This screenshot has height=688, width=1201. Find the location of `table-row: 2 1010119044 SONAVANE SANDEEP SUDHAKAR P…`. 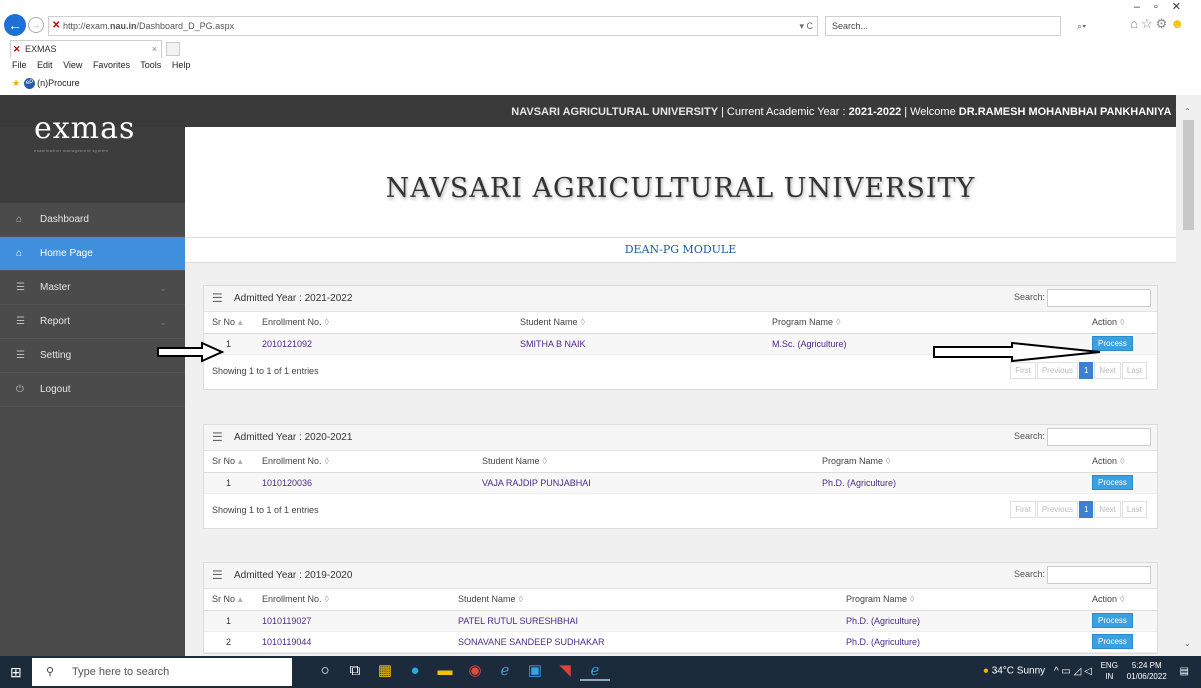

table-row: 2 1010119044 SONAVANE SANDEEP SUDHAKAR P… is located at coordinates (680, 642).